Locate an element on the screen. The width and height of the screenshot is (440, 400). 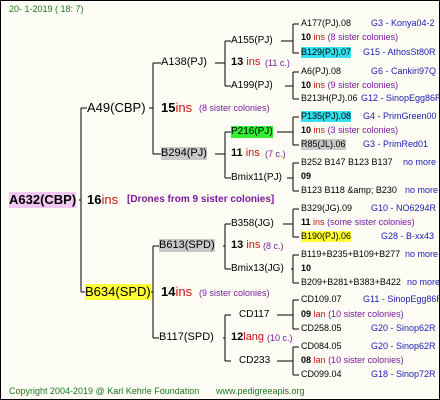
gen4-label: CD258.05 is located at coordinates (321, 328).